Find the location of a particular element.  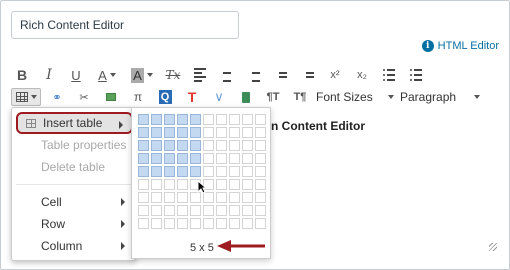

resize-handle-icon is located at coordinates (493, 247).